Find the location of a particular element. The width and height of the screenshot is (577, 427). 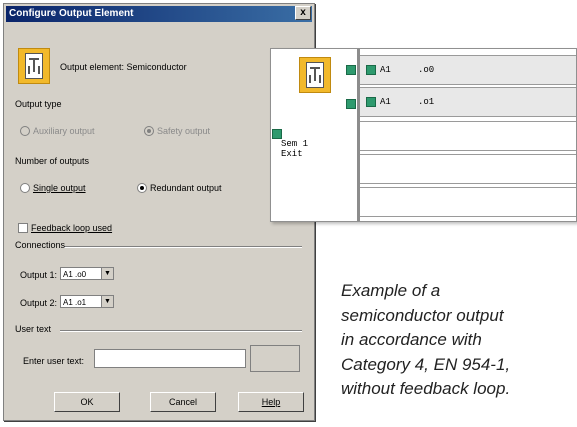

feedback-loop-checkbox is located at coordinates (23, 228).